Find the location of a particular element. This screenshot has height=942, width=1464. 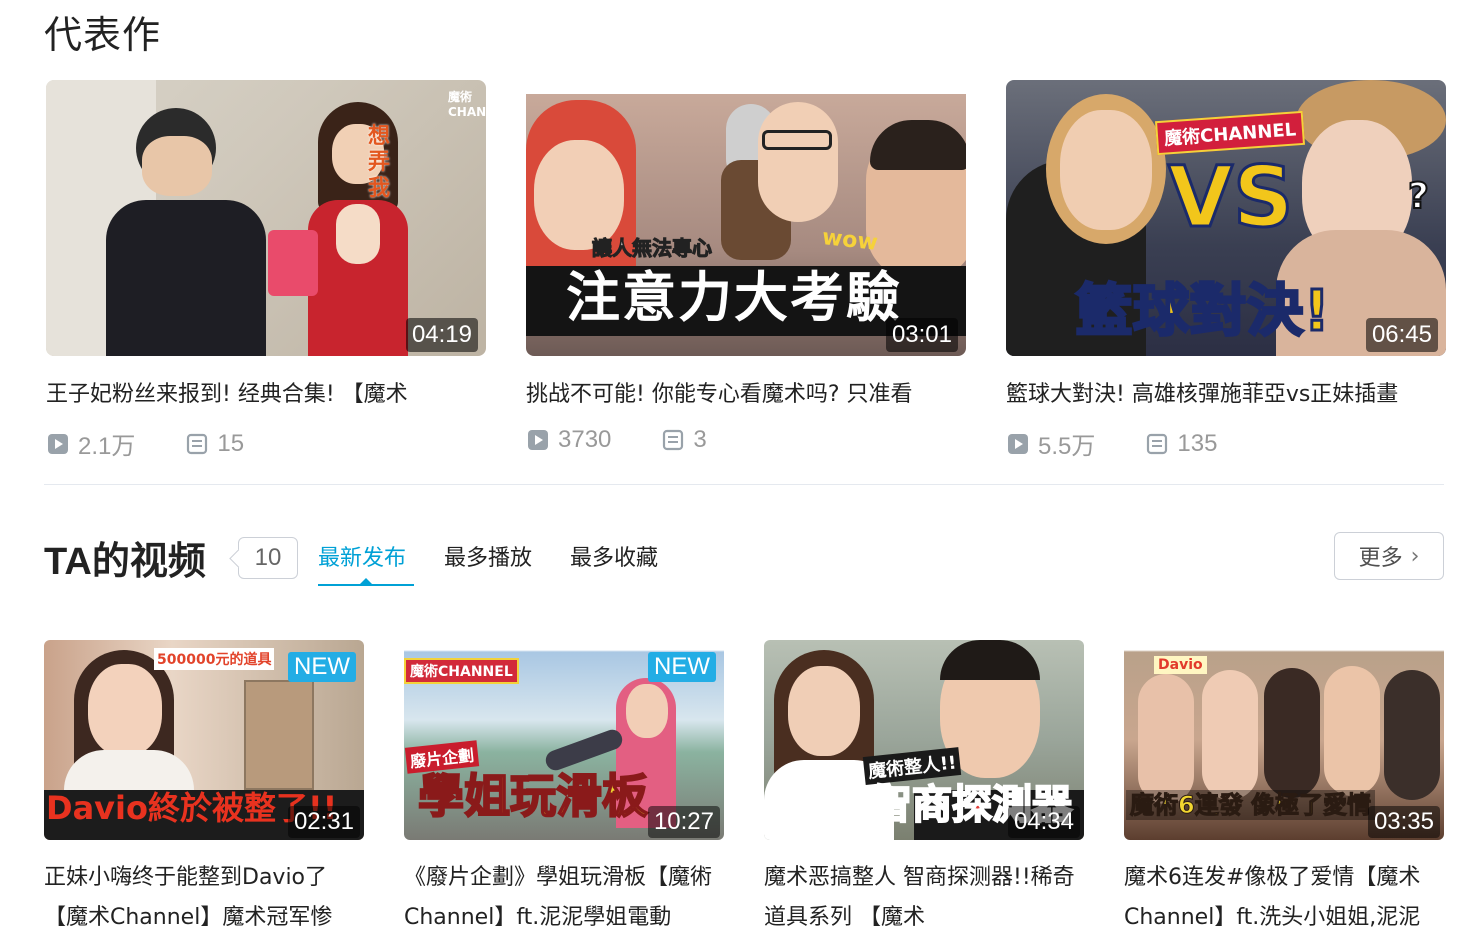

video-thumbnail: 讓人無法專心 wow 注意力大考驗 03:01 is located at coordinates (746, 218).